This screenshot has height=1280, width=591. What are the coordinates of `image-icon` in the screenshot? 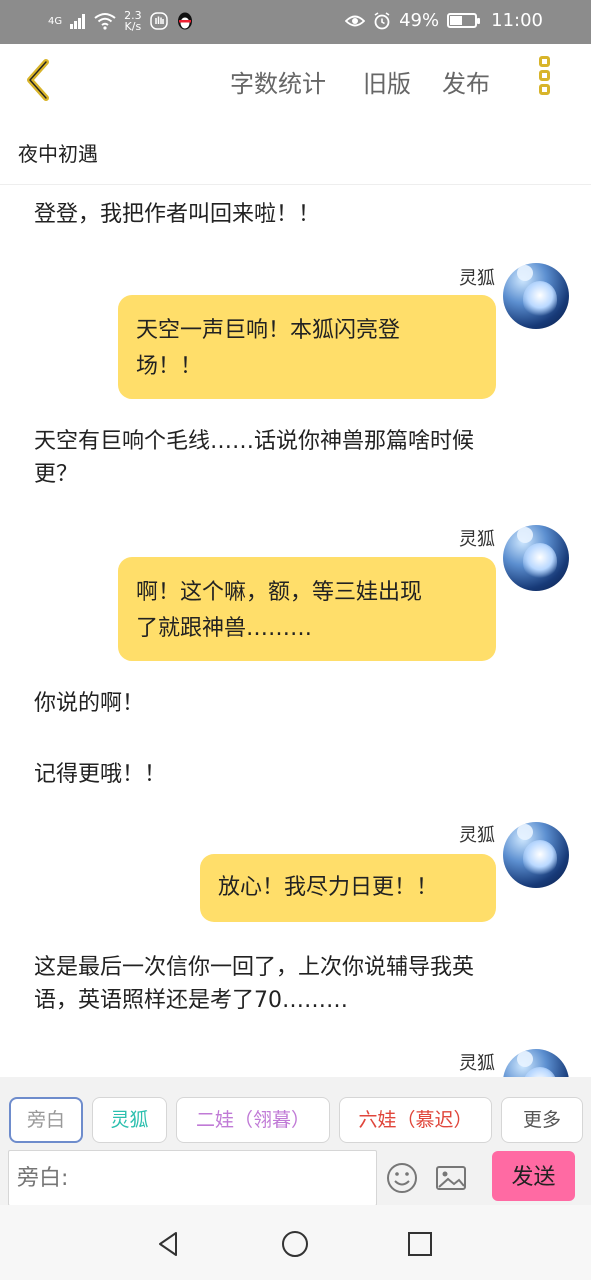 It's located at (451, 1178).